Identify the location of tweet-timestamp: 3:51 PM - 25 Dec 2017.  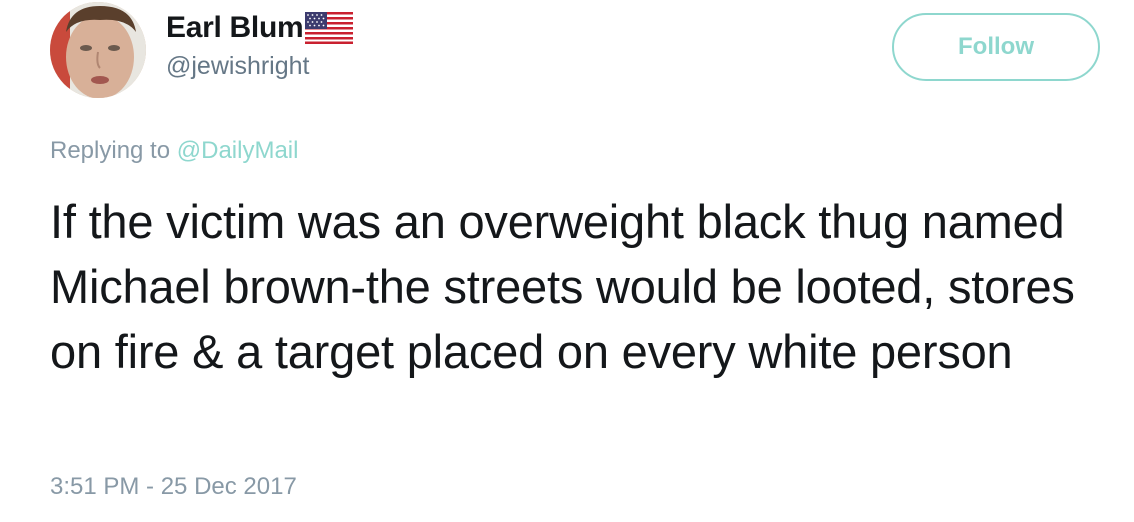
(173, 487).